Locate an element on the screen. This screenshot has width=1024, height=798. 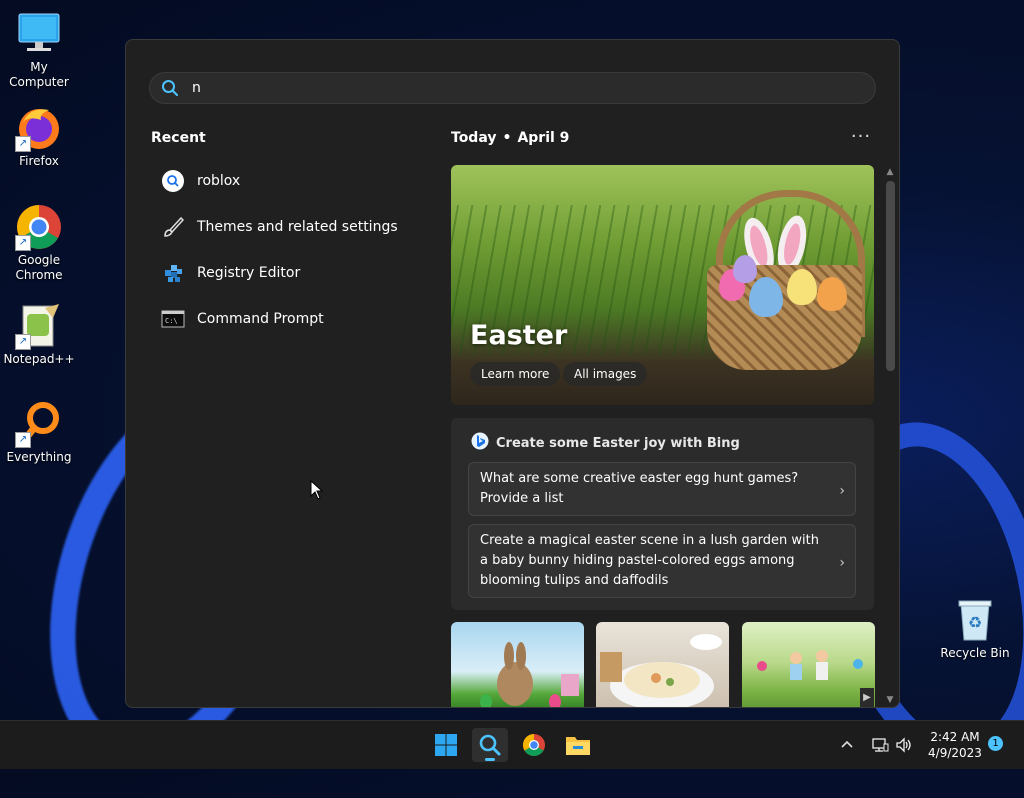
search-box is located at coordinates (512, 88).